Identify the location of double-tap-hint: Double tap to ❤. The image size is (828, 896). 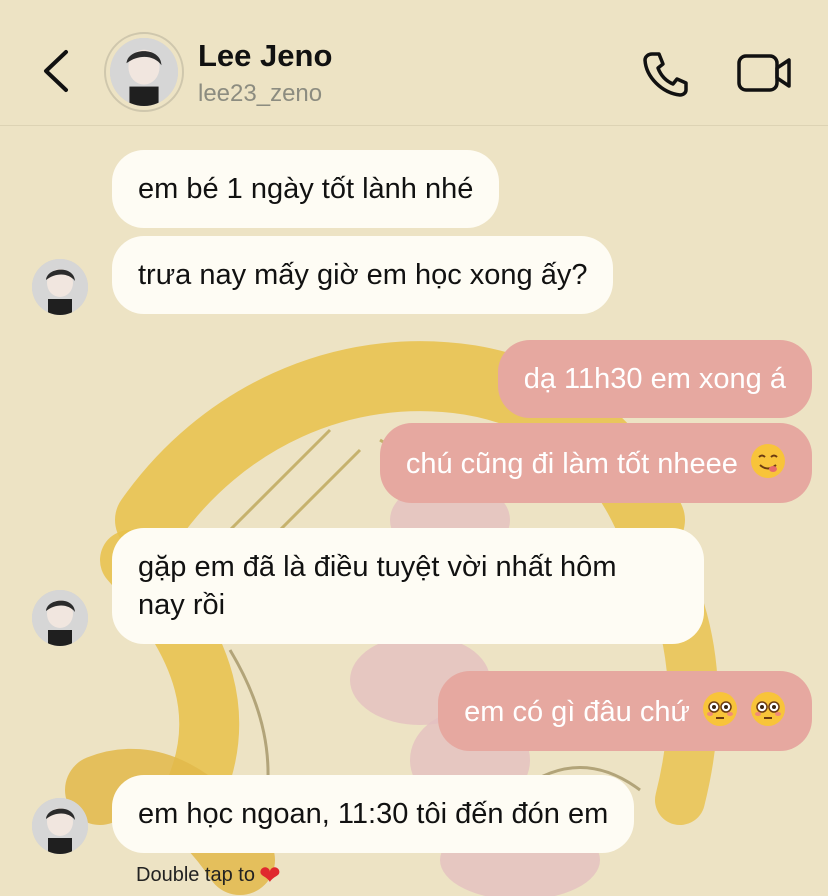
(208, 875).